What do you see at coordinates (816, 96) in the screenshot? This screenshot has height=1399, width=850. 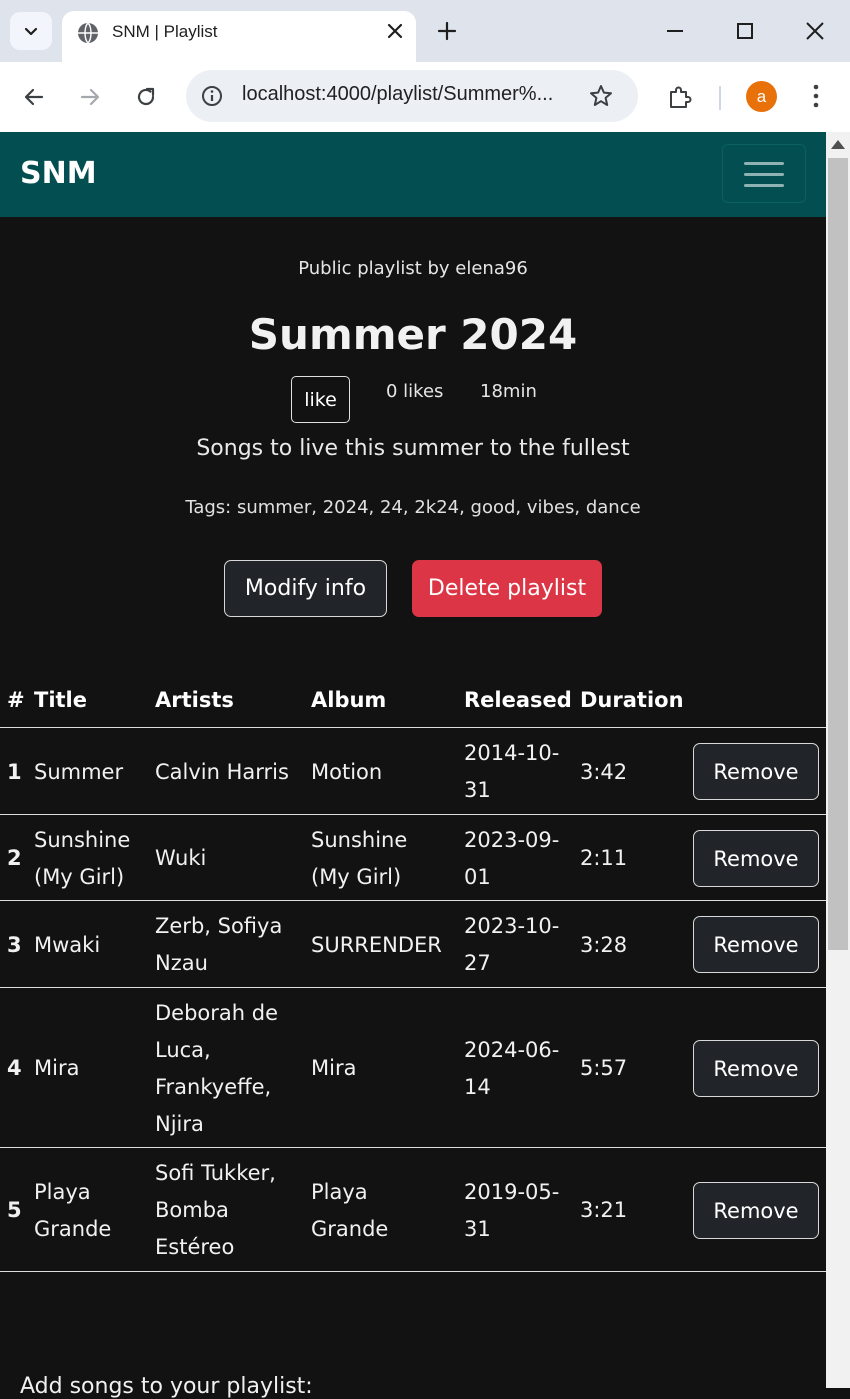 I see `more-menu-icon` at bounding box center [816, 96].